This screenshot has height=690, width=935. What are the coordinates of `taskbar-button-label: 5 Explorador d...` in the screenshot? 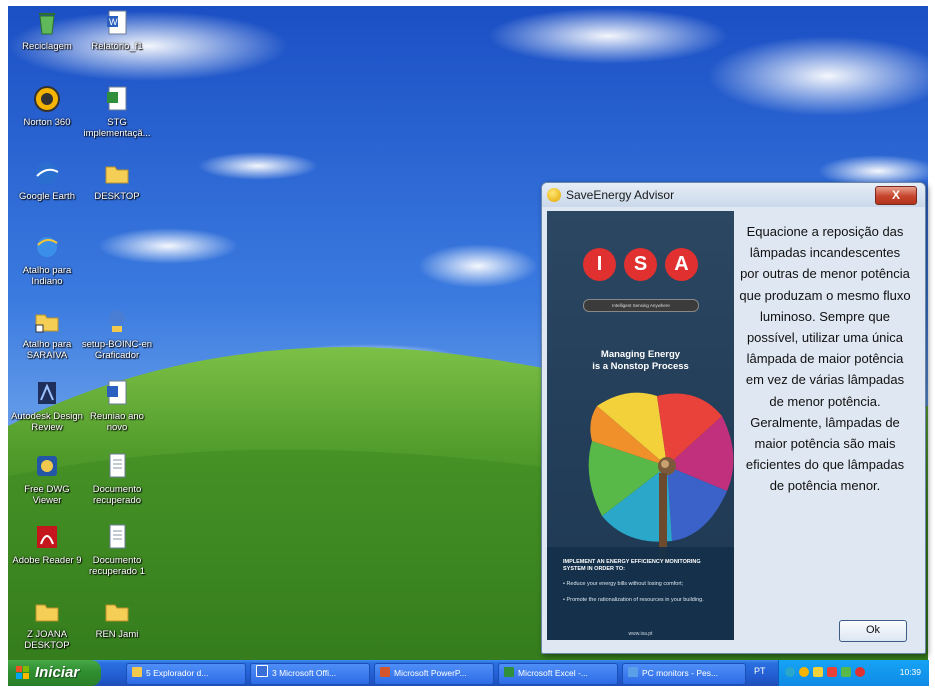 It's located at (177, 673).